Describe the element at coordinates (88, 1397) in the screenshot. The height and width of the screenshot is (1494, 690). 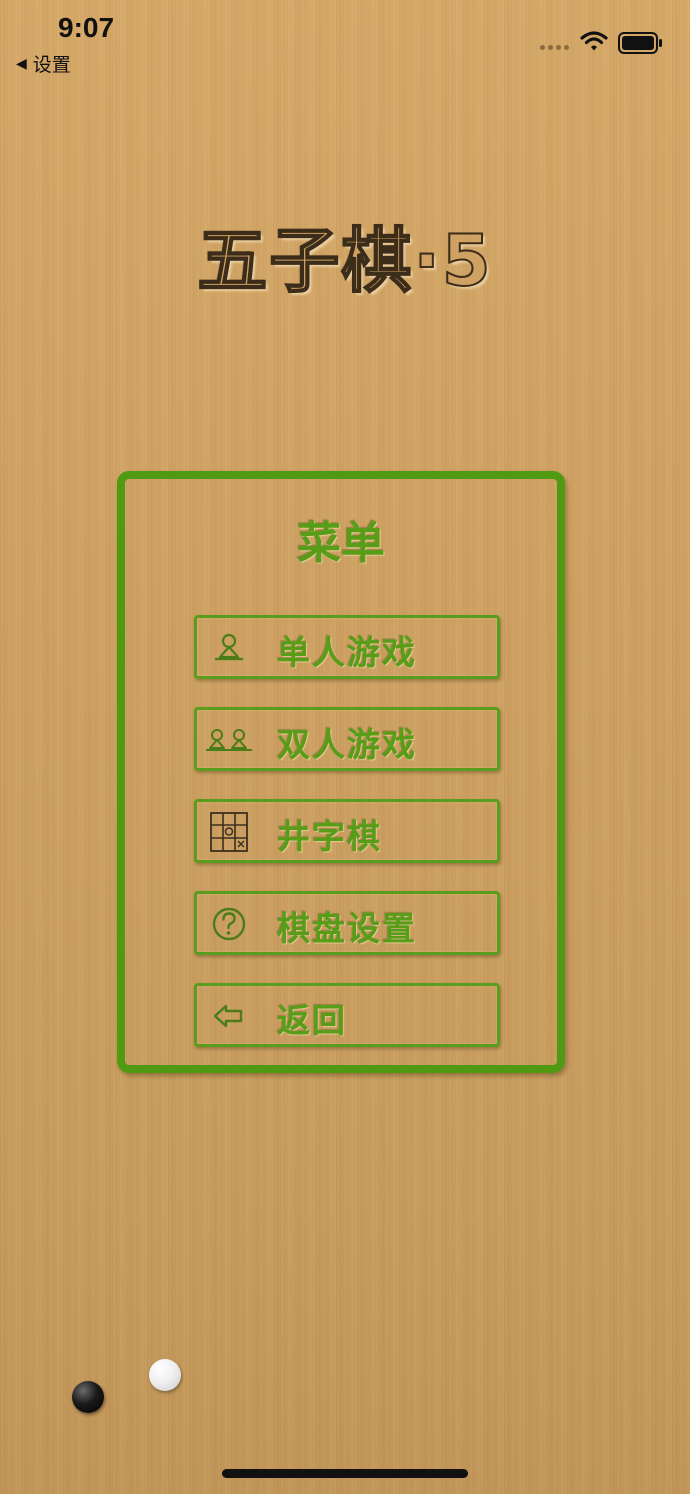
I see `black-stone` at that location.